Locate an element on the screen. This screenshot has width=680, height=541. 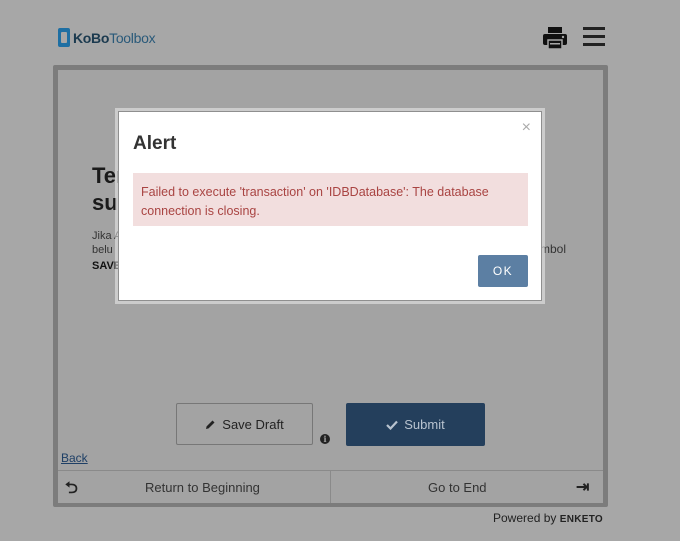
submit-button: Submit is located at coordinates (415, 424).